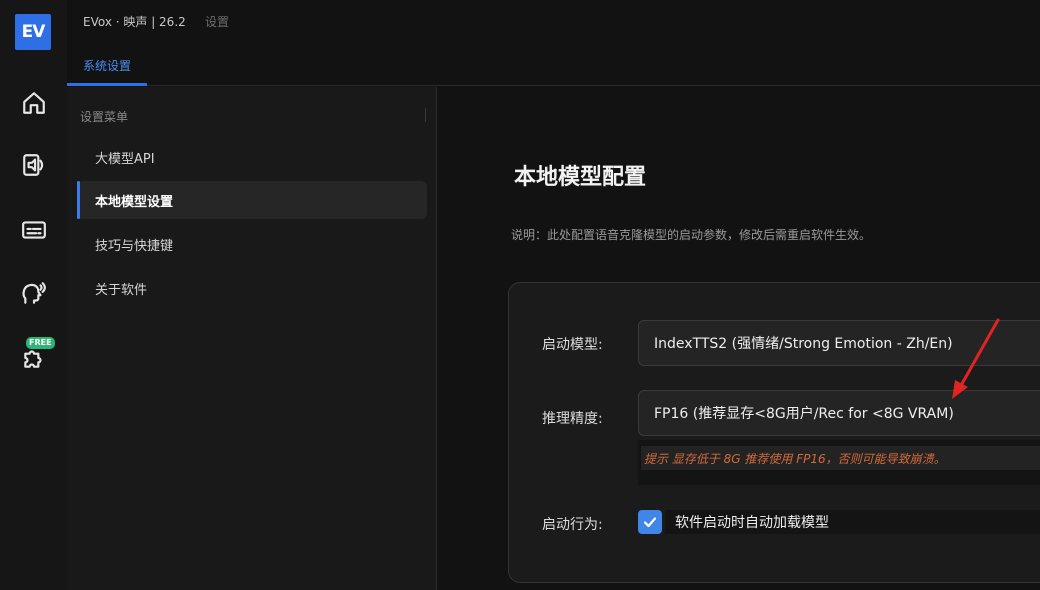 The height and width of the screenshot is (590, 1040). I want to click on free-badge: FREE, so click(40, 343).